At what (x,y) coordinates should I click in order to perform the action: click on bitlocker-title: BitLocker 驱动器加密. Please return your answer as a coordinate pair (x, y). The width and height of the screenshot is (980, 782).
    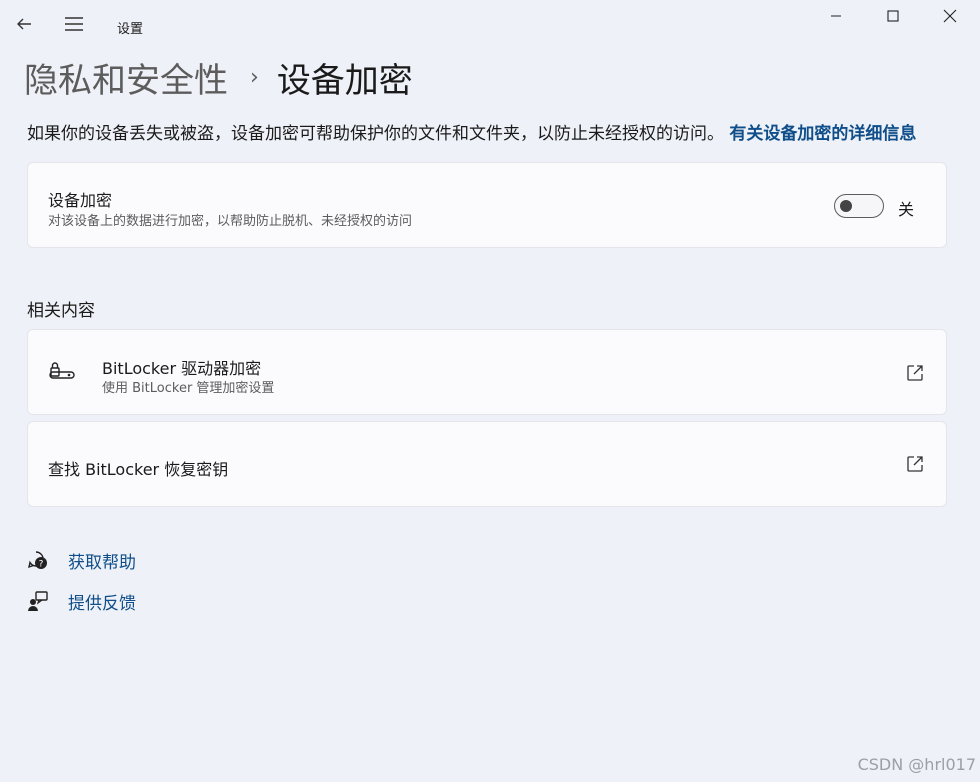
    Looking at the image, I should click on (182, 368).